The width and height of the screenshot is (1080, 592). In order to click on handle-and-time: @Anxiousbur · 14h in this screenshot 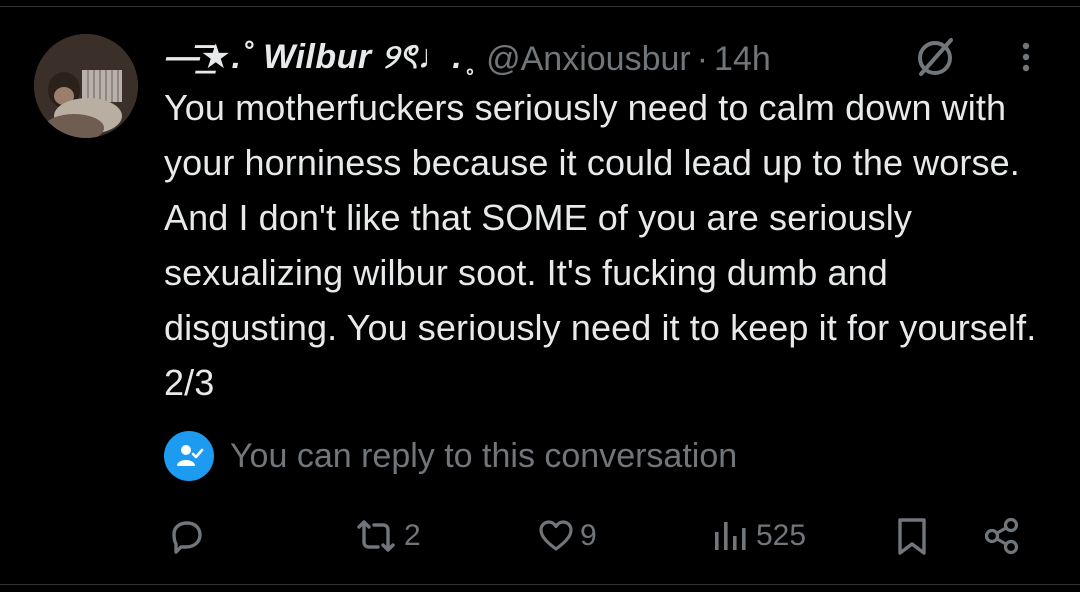, I will do `click(628, 59)`.